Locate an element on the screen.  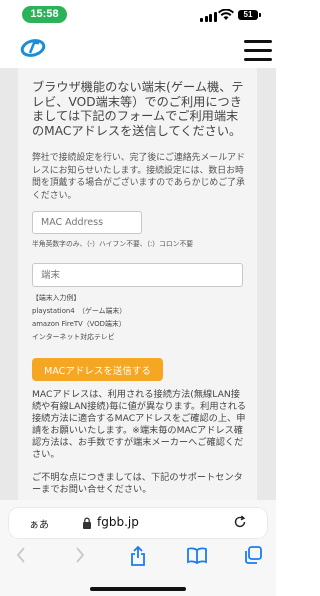
wifi-icon is located at coordinates (226, 14).